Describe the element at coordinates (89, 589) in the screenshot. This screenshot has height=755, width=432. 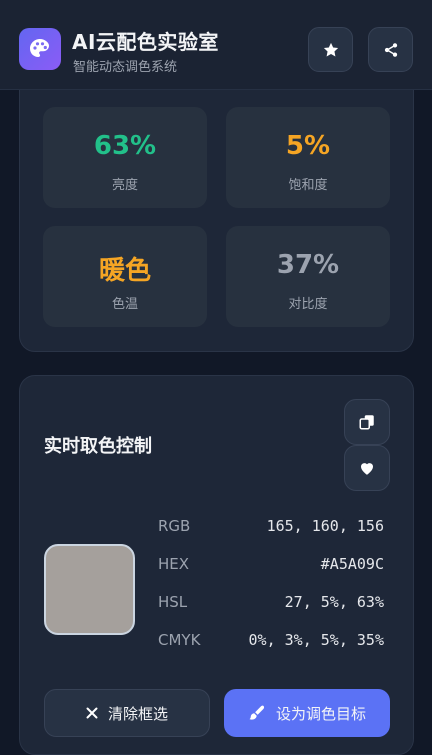
I see `color-swatch` at that location.